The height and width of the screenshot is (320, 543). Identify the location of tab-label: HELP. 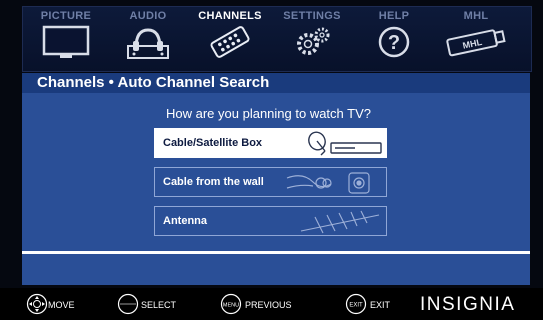
(394, 16).